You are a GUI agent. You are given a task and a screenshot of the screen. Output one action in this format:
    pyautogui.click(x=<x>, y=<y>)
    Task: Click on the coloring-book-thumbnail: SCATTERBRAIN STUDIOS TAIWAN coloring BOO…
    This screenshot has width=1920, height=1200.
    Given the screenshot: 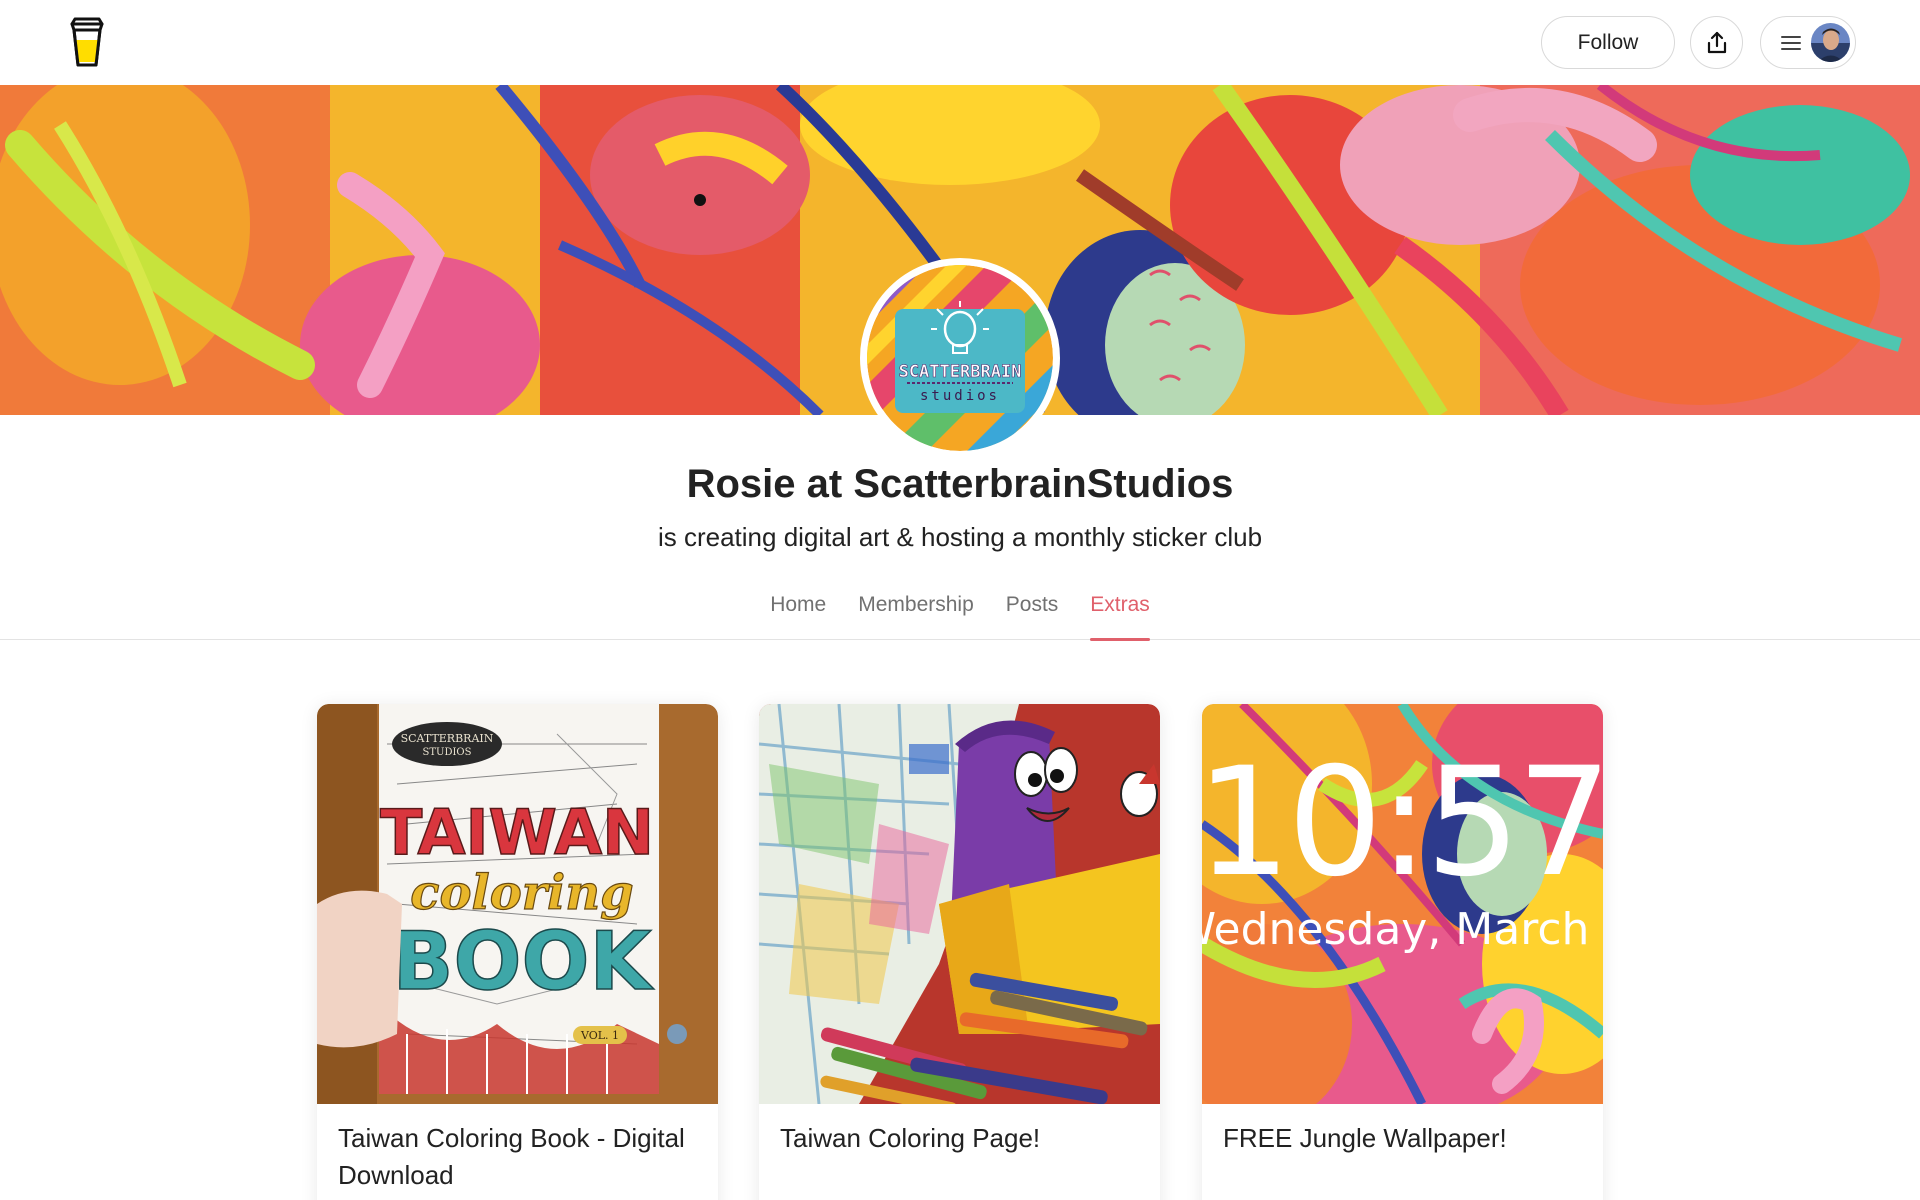 What is the action you would take?
    pyautogui.click(x=517, y=904)
    